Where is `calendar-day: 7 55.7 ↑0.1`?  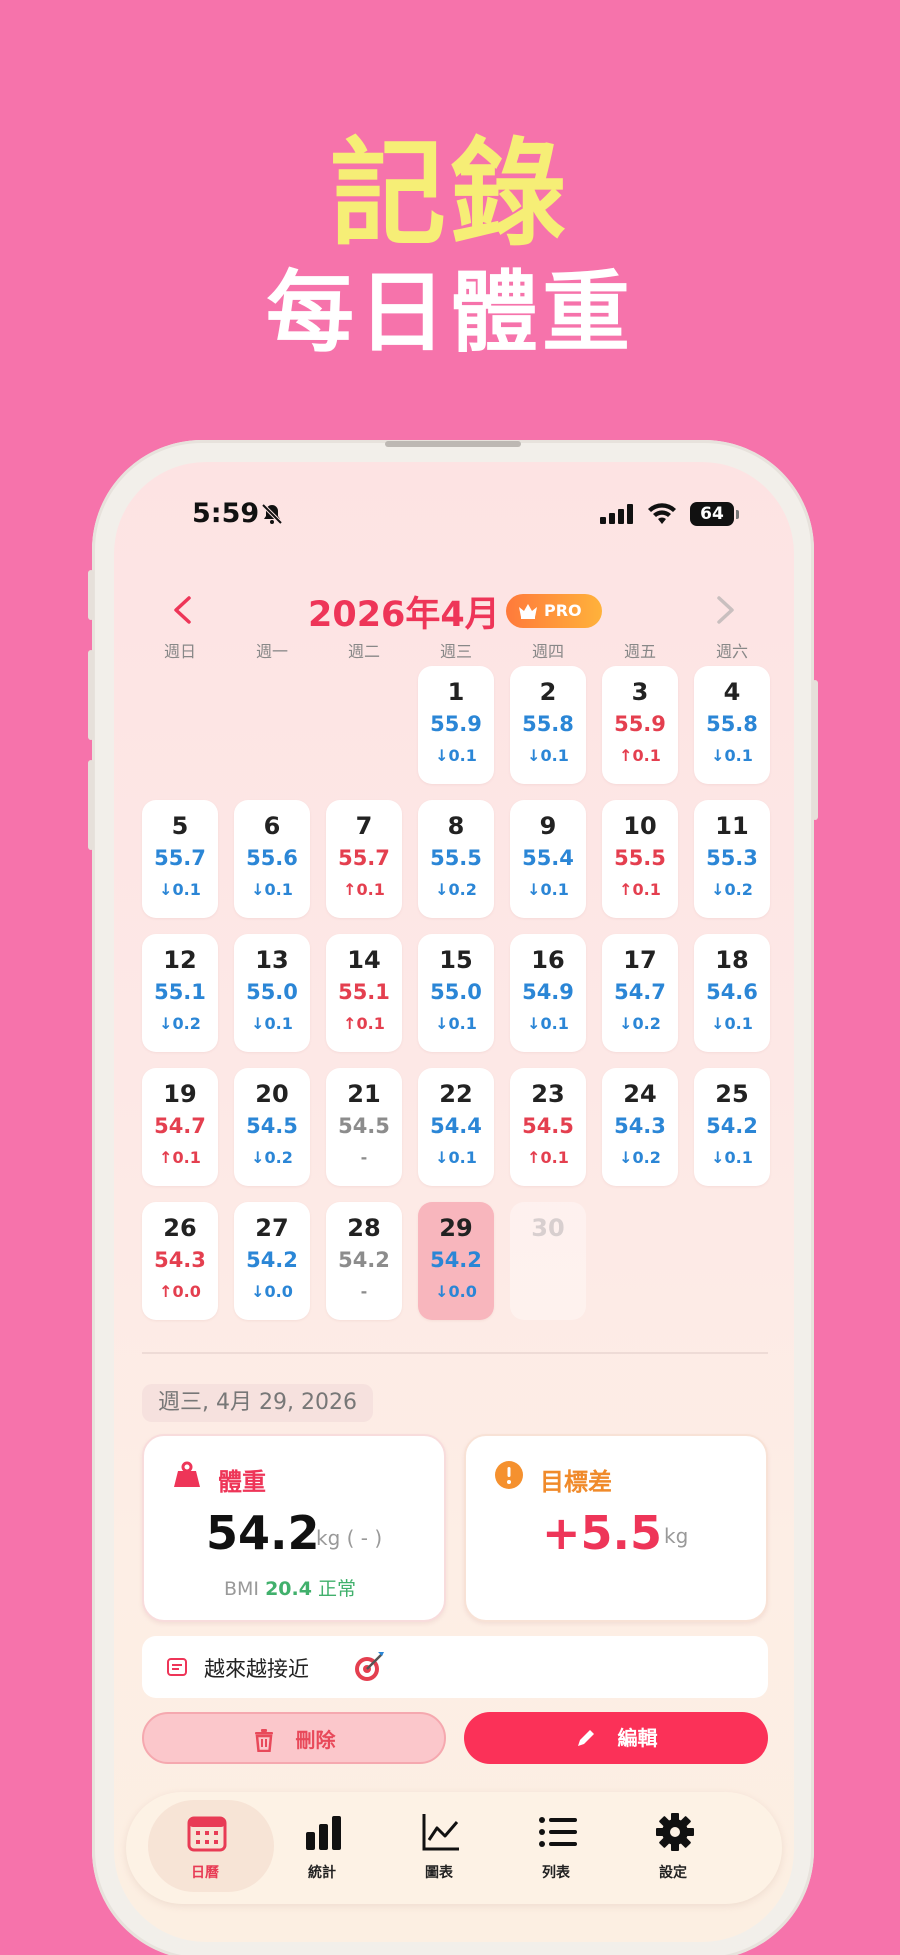 calendar-day: 7 55.7 ↑0.1 is located at coordinates (364, 859).